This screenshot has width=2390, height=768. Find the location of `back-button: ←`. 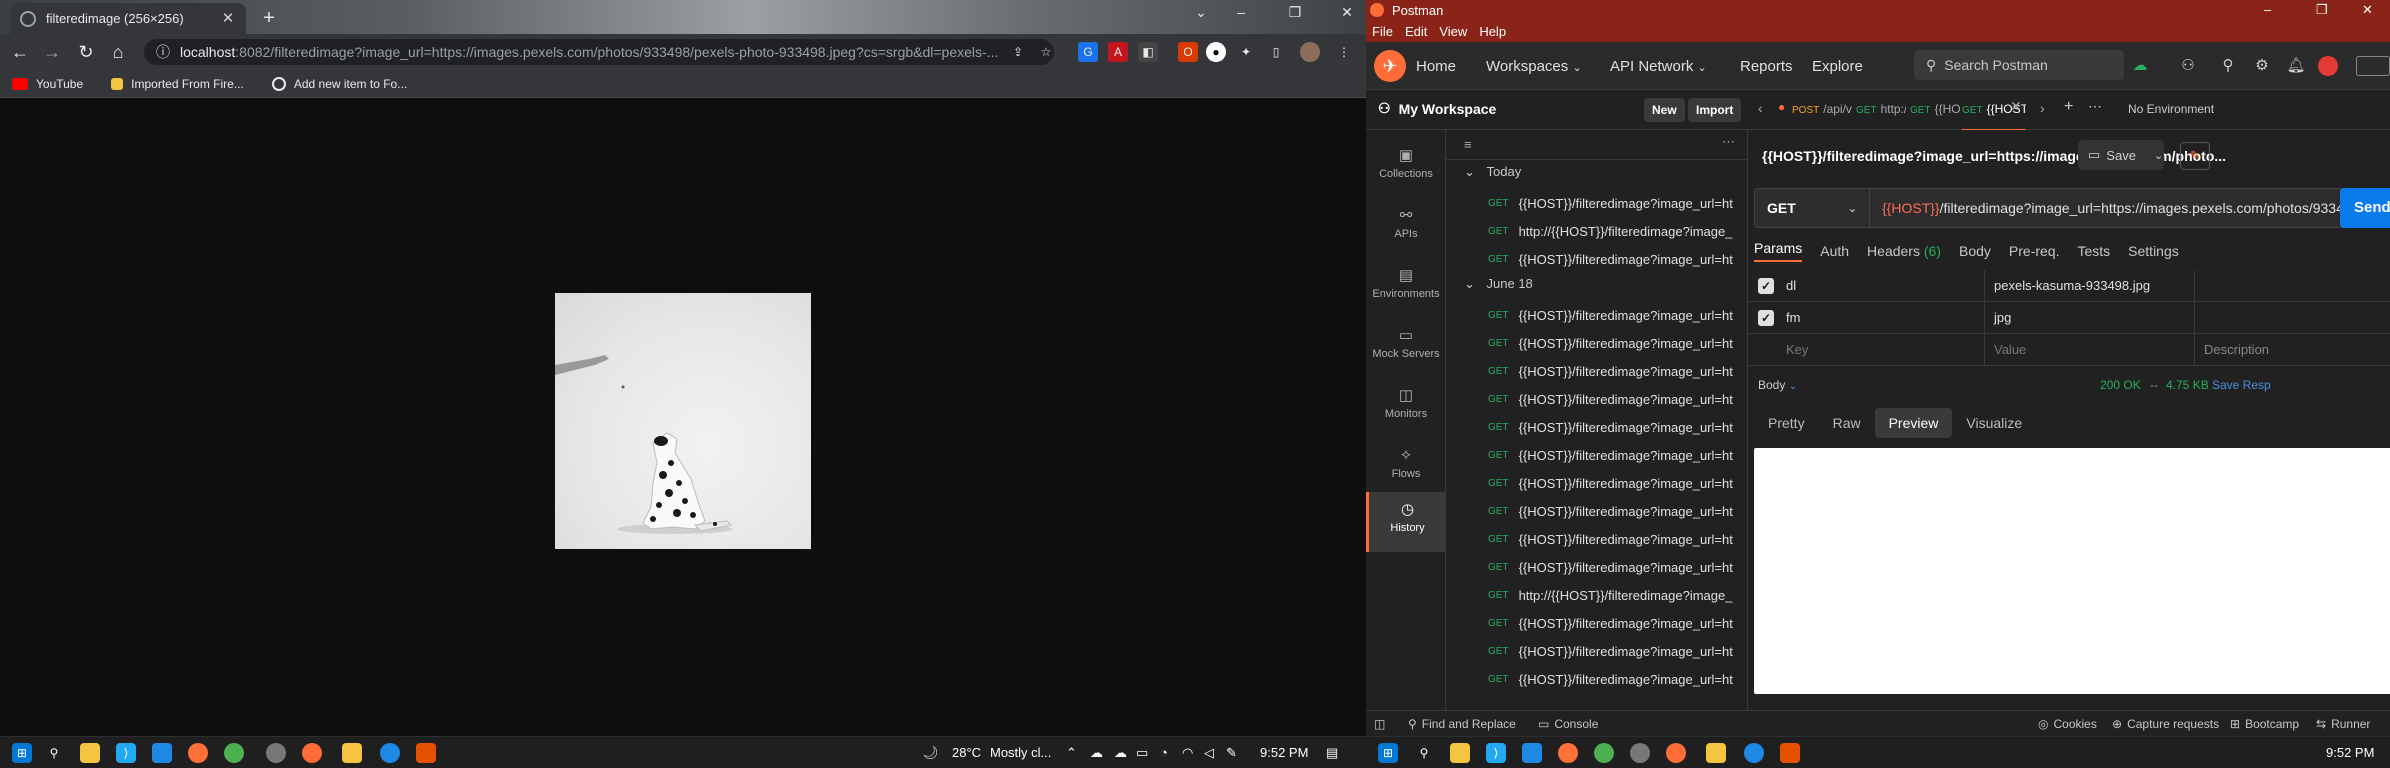

back-button: ← is located at coordinates (20, 52).